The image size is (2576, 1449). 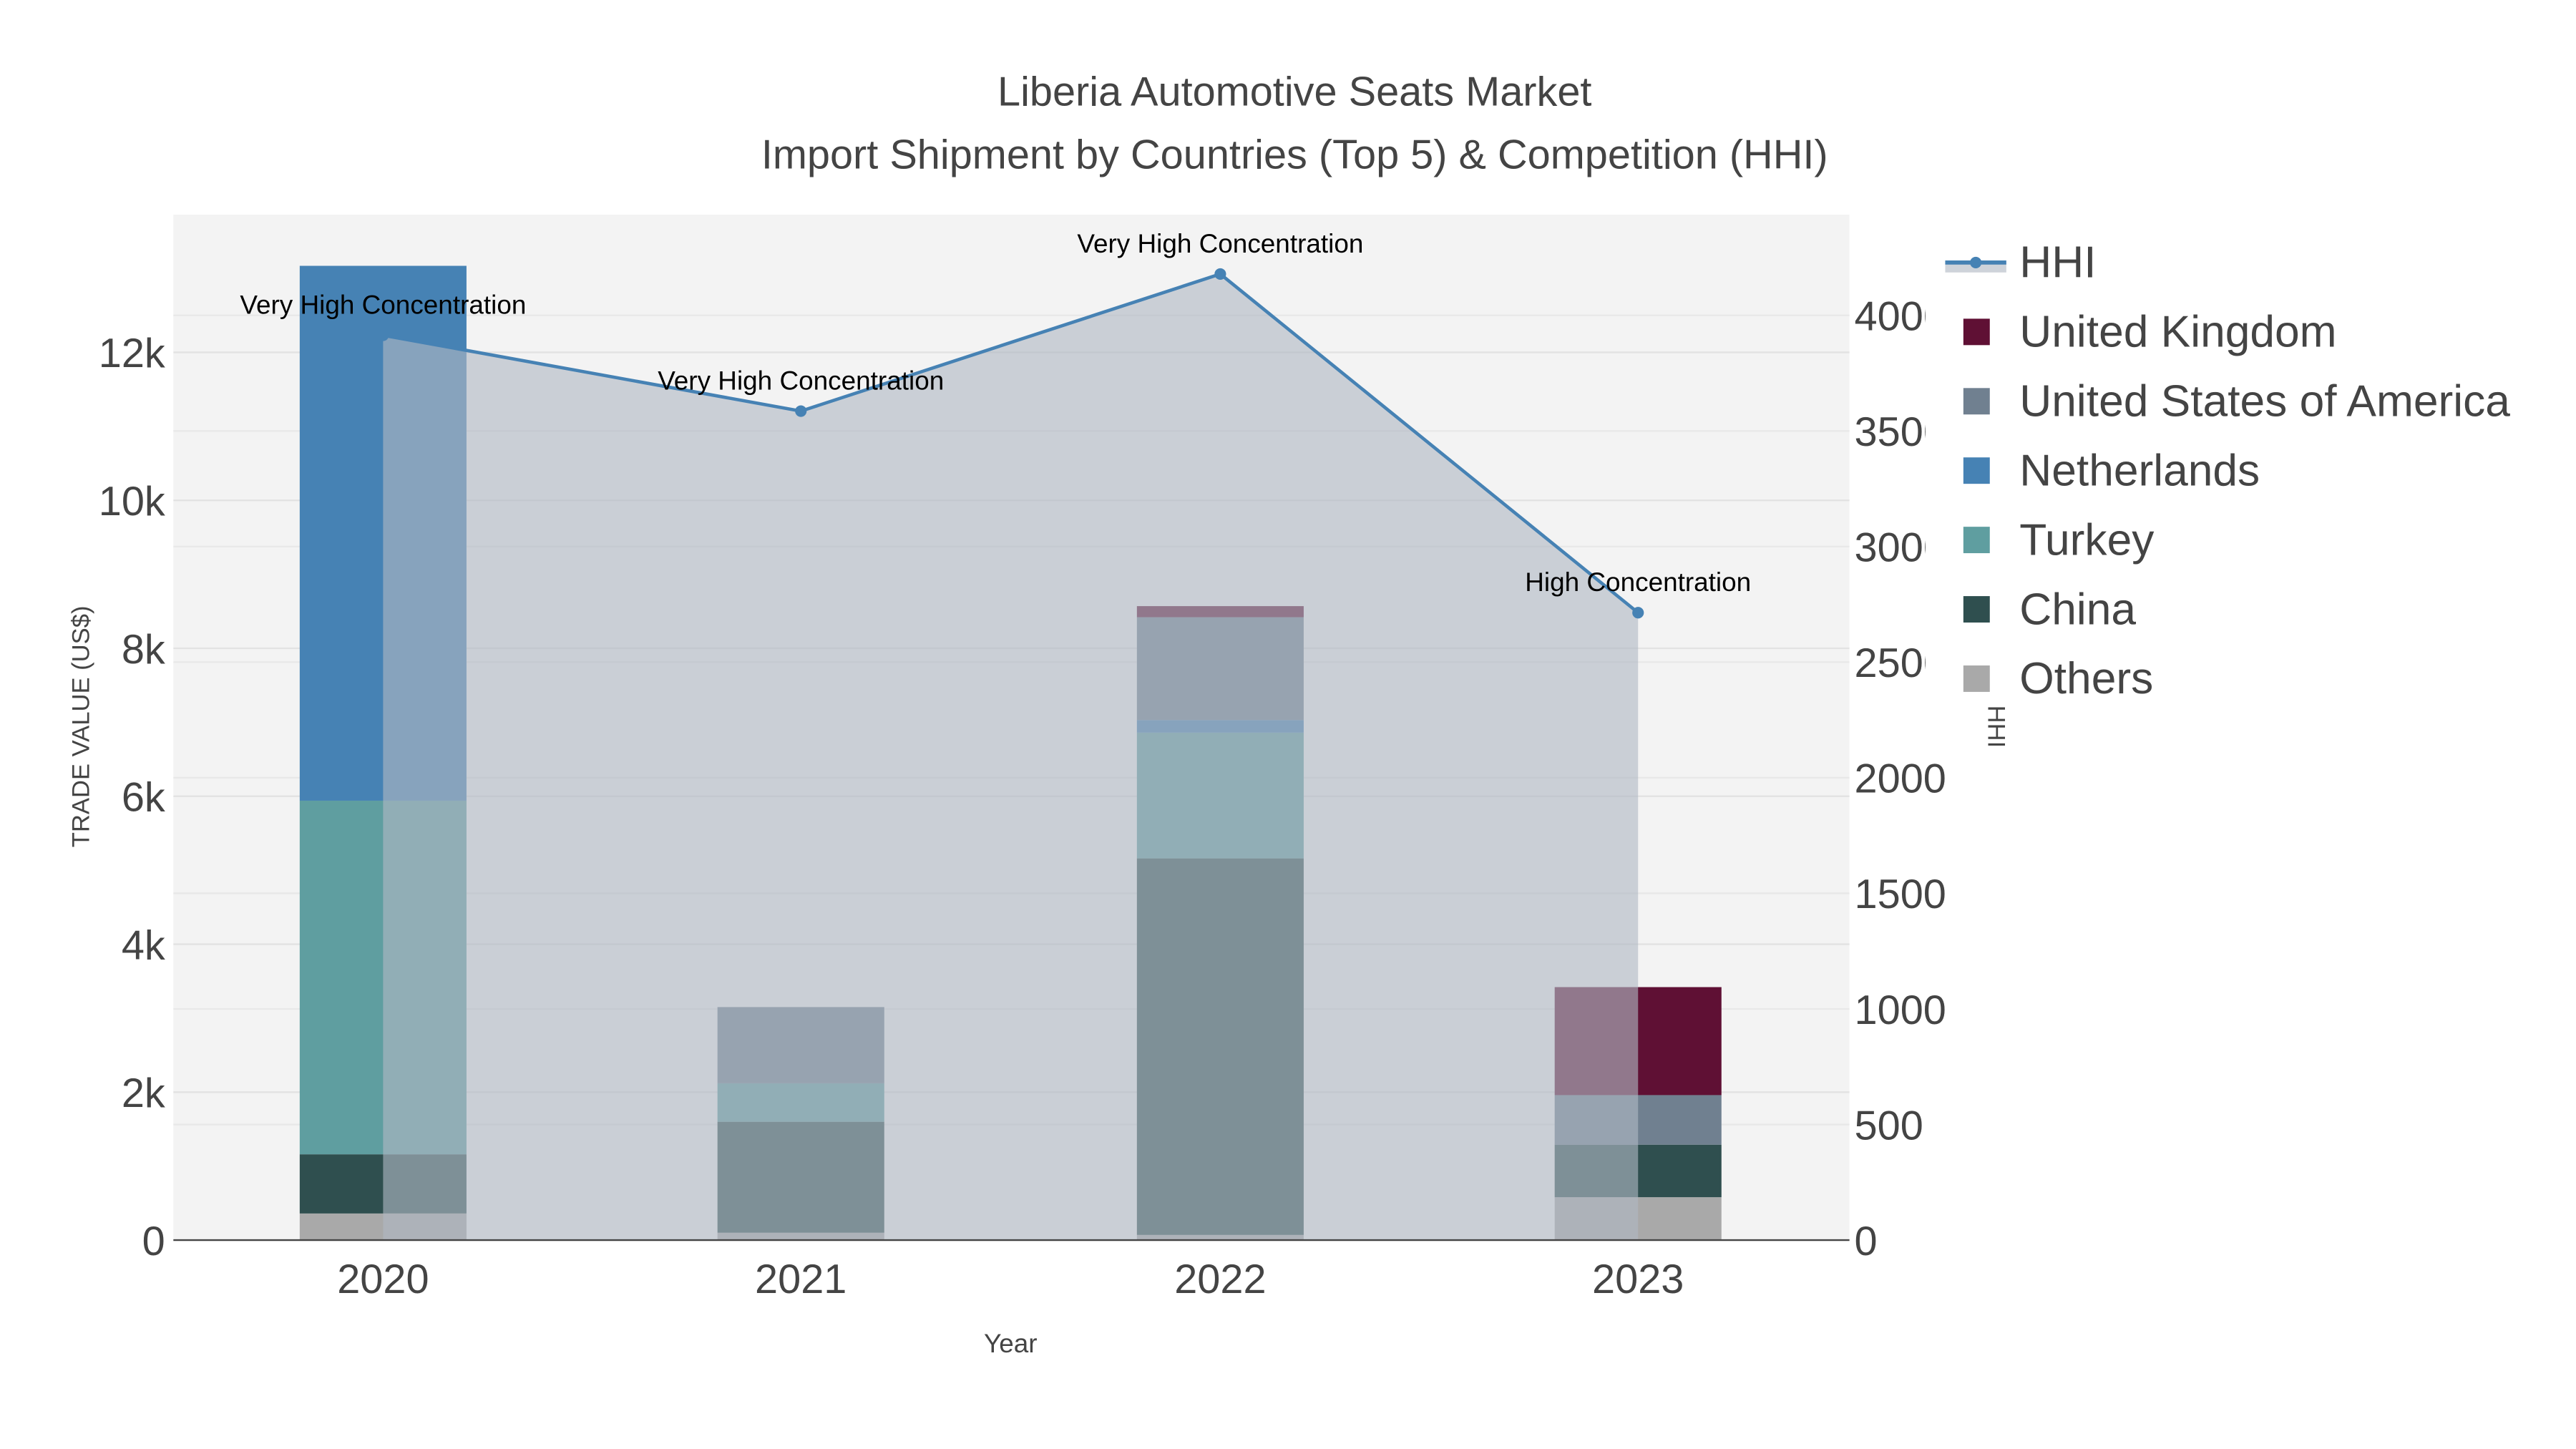 I want to click on hhi-annotation: High Concentration, so click(x=1638, y=582).